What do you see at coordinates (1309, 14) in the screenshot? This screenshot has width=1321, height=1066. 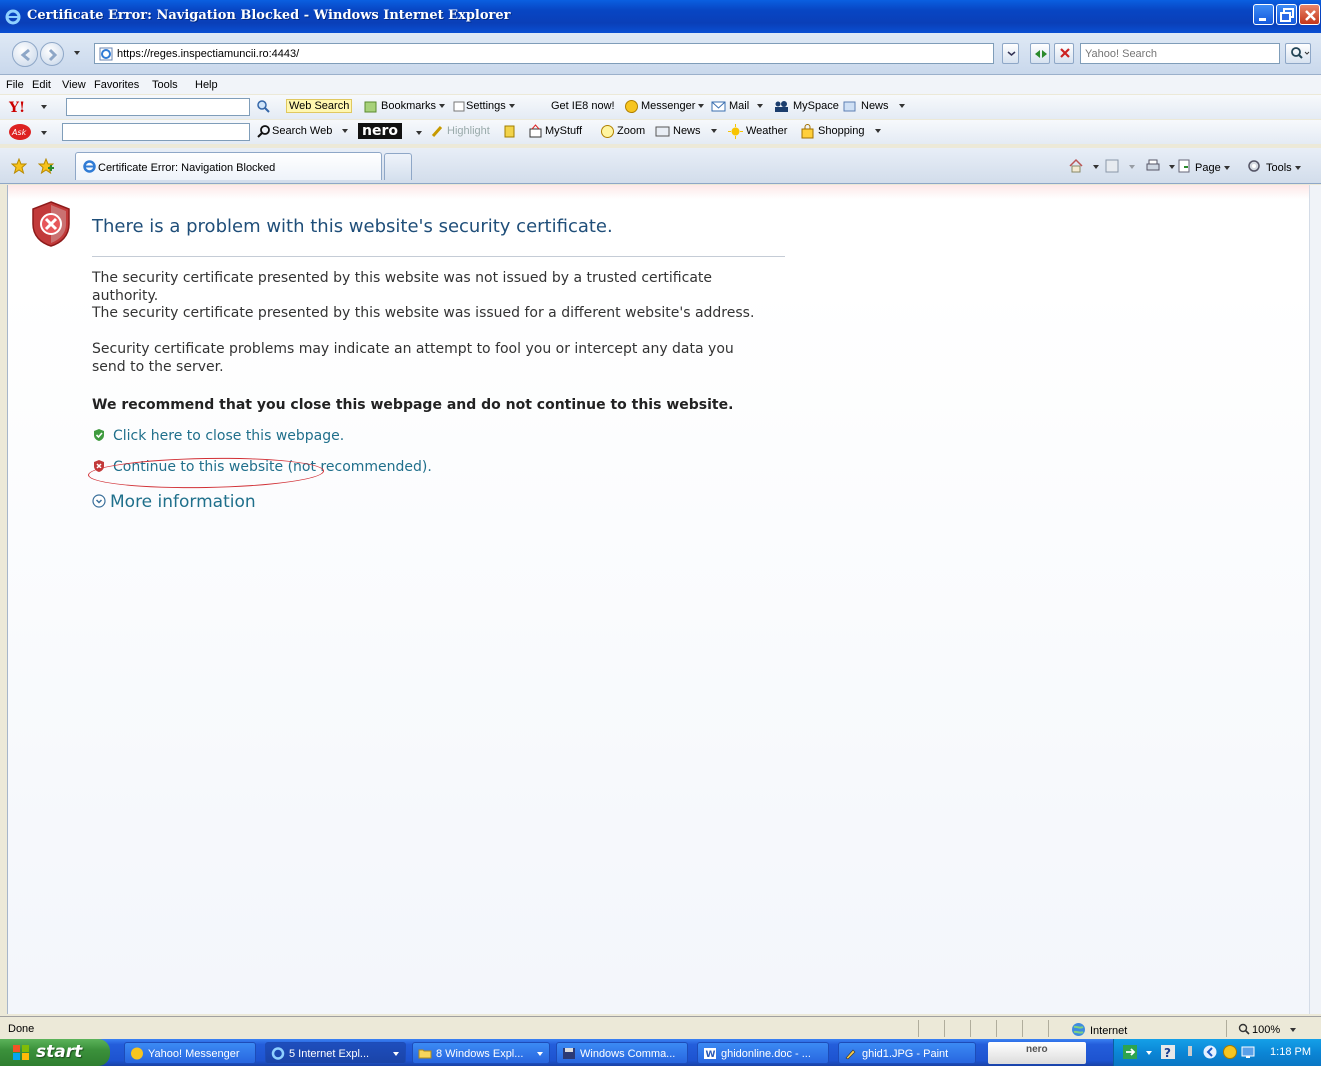 I see `close-window-button` at bounding box center [1309, 14].